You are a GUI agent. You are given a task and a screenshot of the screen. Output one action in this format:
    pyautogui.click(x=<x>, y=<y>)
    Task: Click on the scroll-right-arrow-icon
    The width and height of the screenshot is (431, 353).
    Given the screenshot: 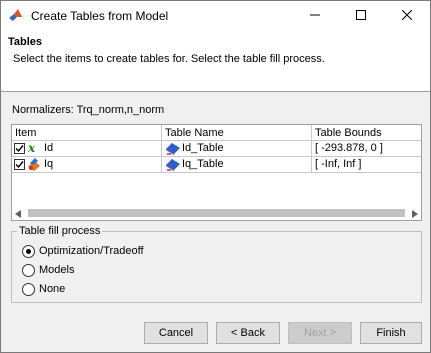 What is the action you would take?
    pyautogui.click(x=415, y=215)
    